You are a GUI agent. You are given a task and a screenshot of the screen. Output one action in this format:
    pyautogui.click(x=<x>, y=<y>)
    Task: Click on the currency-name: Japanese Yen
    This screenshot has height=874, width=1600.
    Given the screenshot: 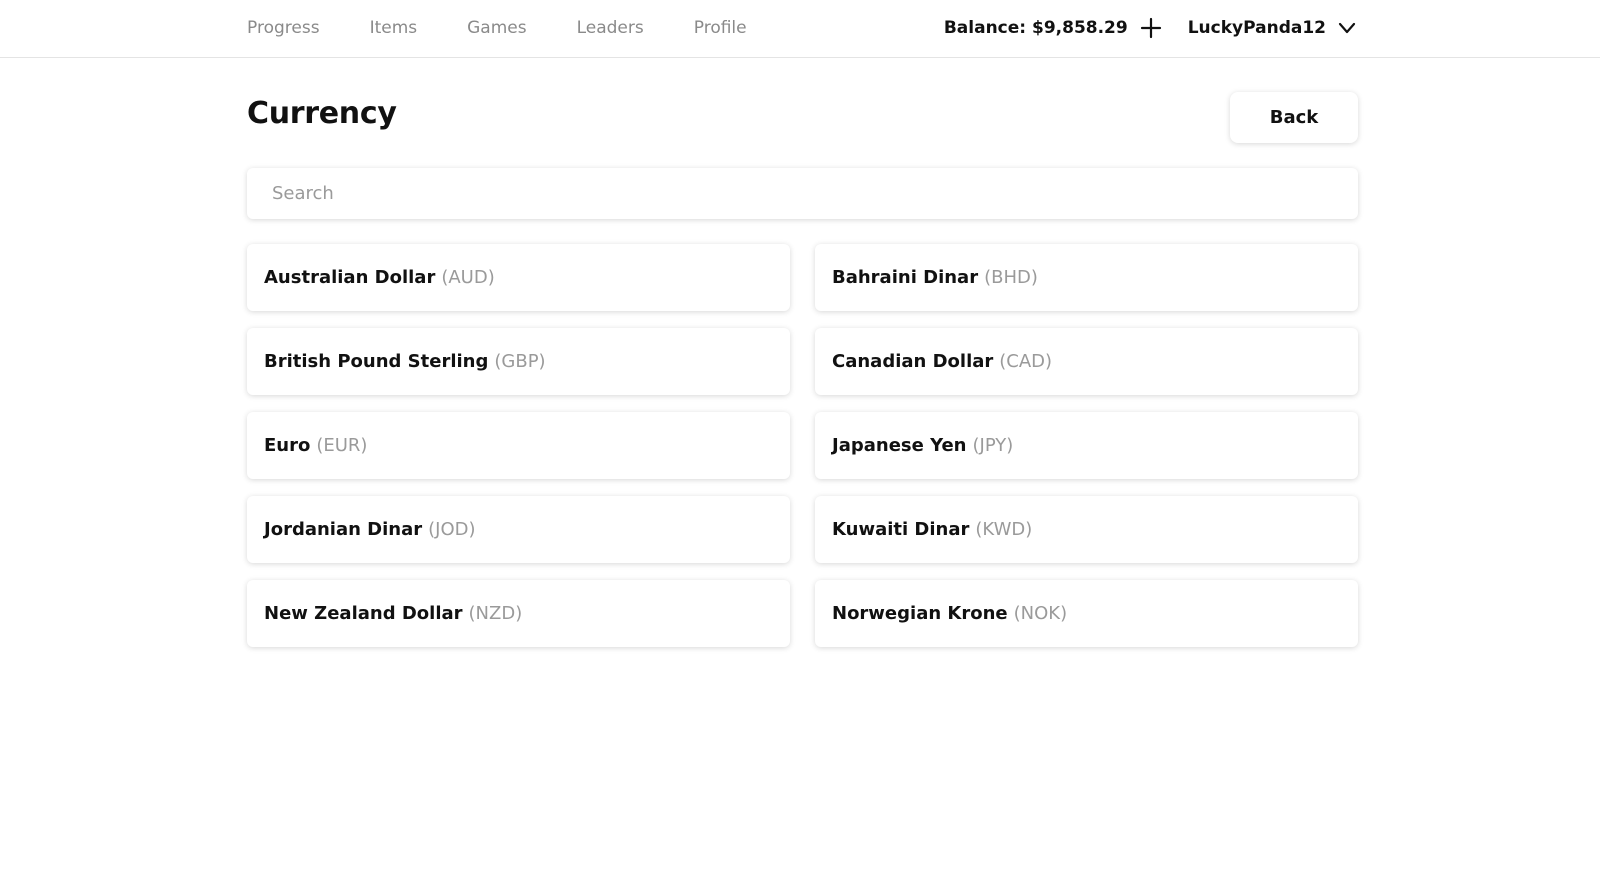 What is the action you would take?
    pyautogui.click(x=899, y=445)
    